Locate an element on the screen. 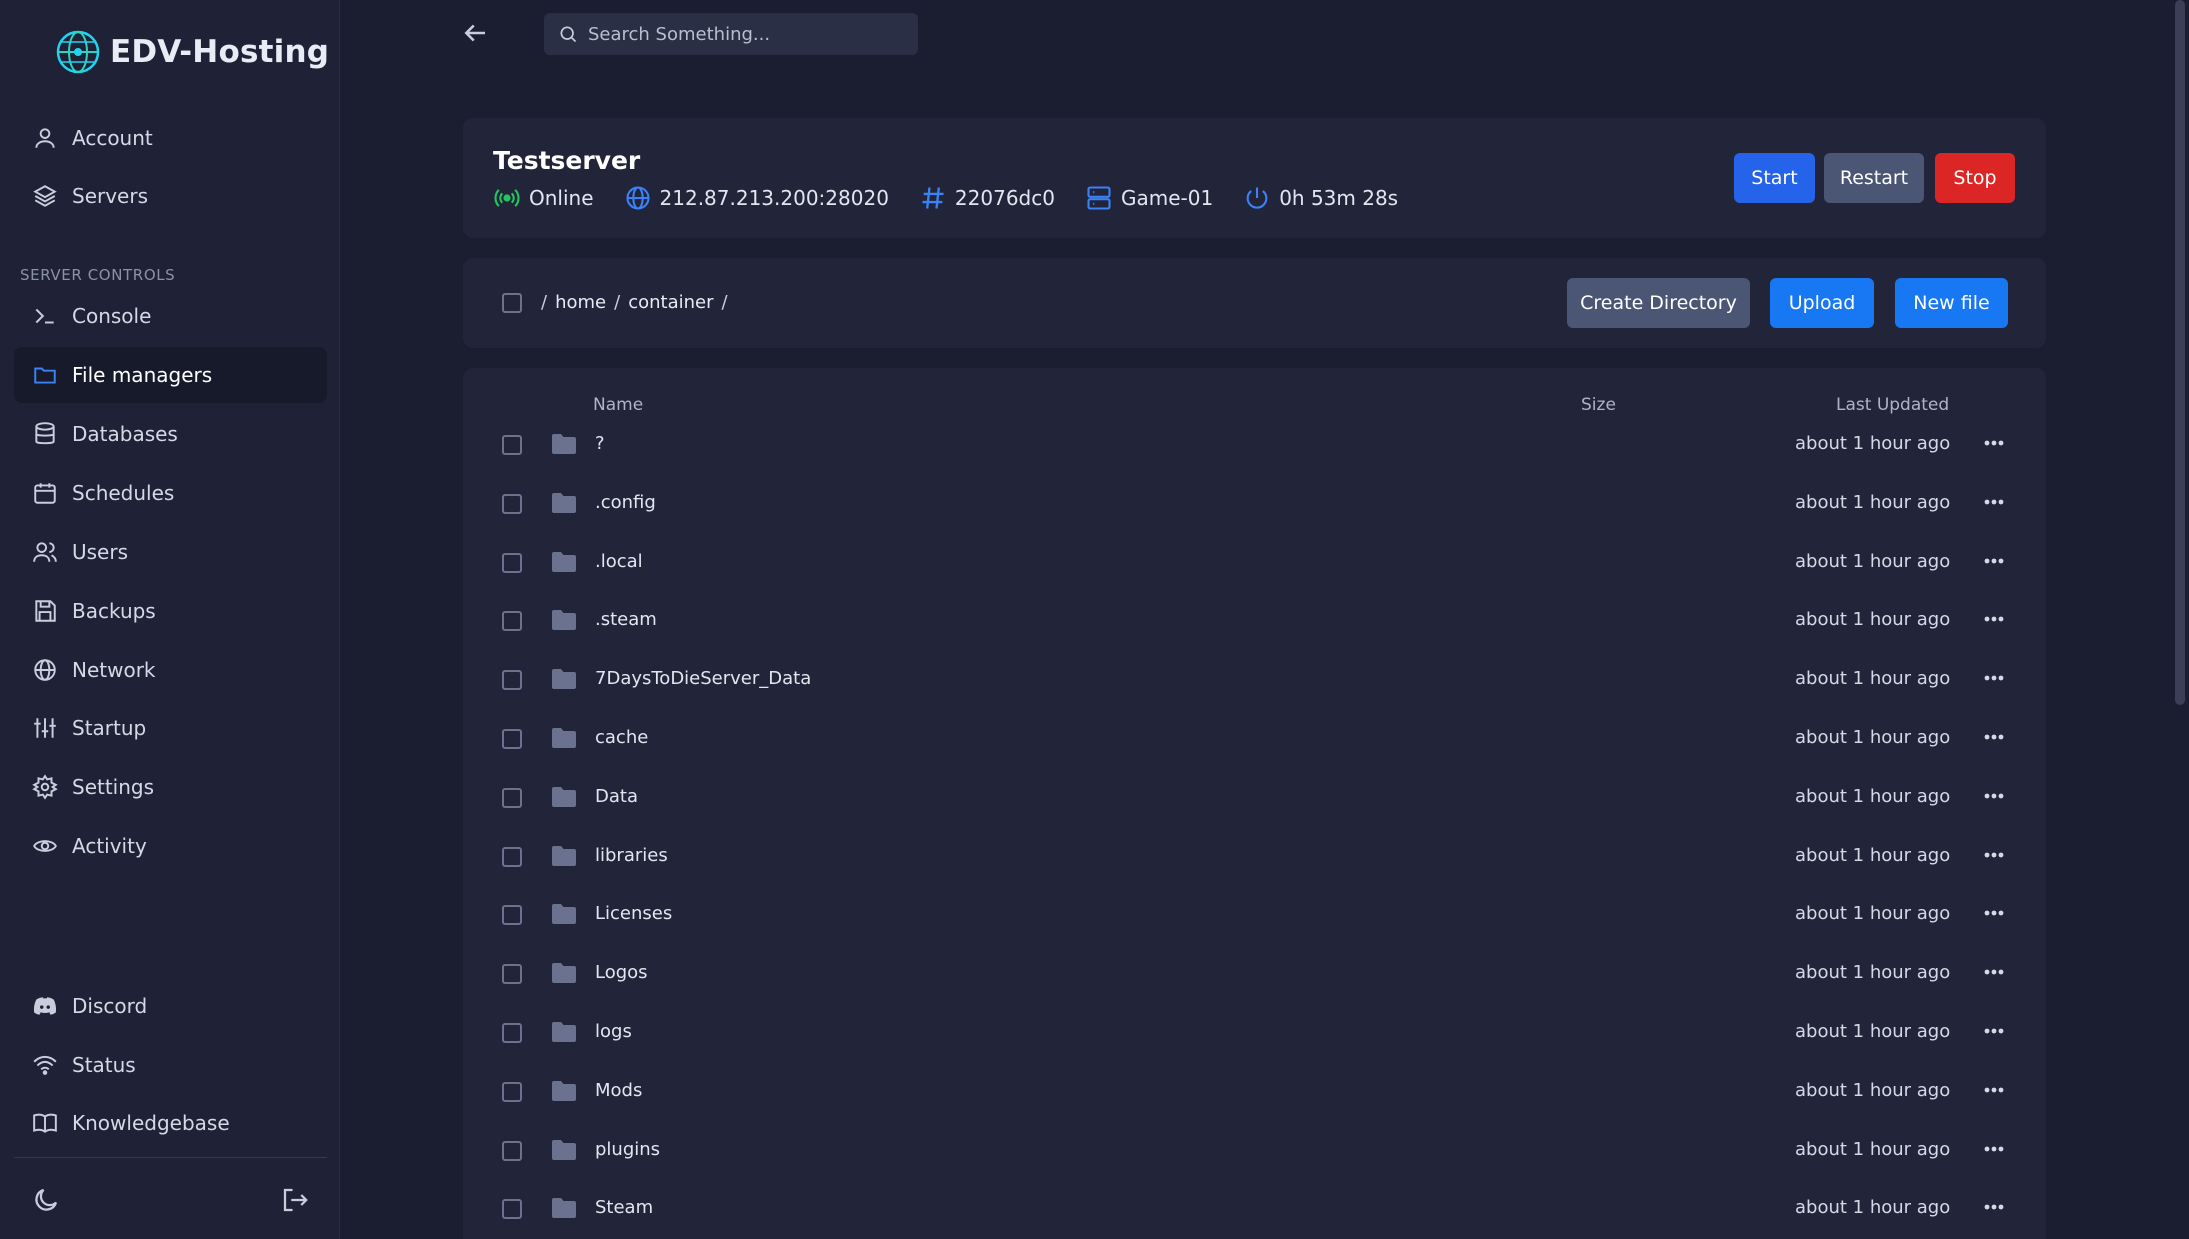 This screenshot has height=1239, width=2189. sidebar-item-users: Users is located at coordinates (170, 552).